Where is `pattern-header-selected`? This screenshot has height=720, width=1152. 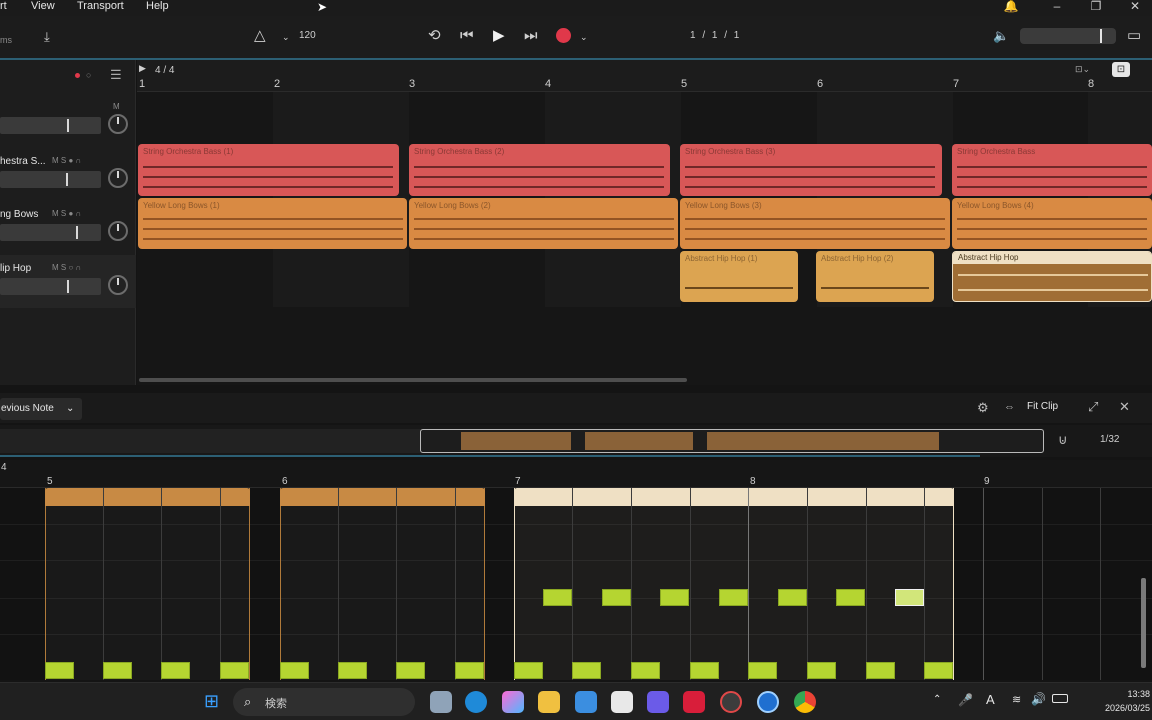 pattern-header-selected is located at coordinates (734, 497).